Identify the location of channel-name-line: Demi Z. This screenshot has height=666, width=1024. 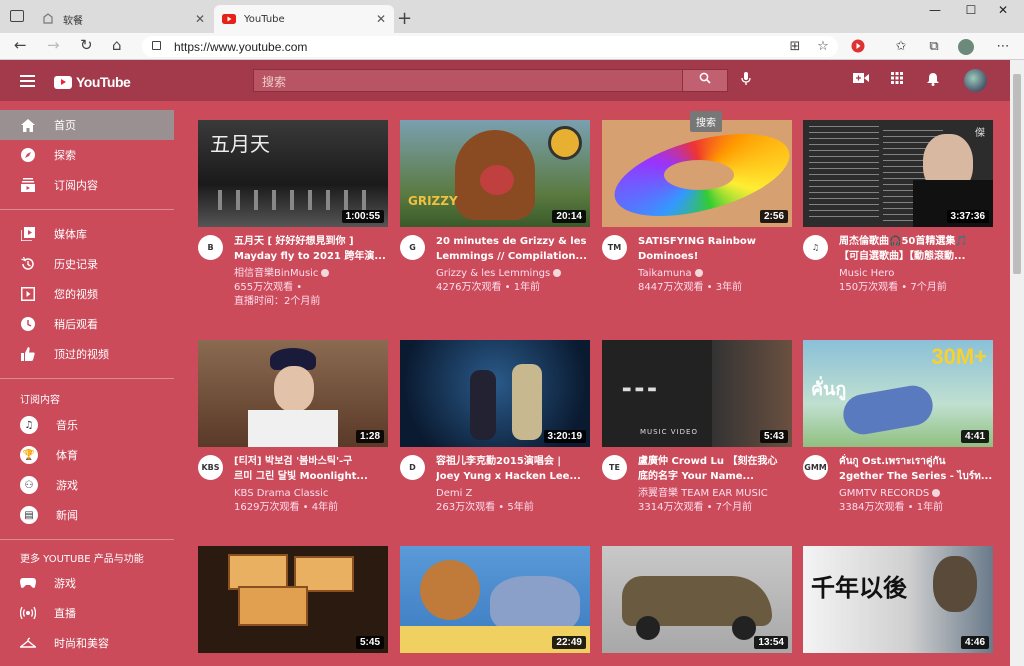
(513, 494).